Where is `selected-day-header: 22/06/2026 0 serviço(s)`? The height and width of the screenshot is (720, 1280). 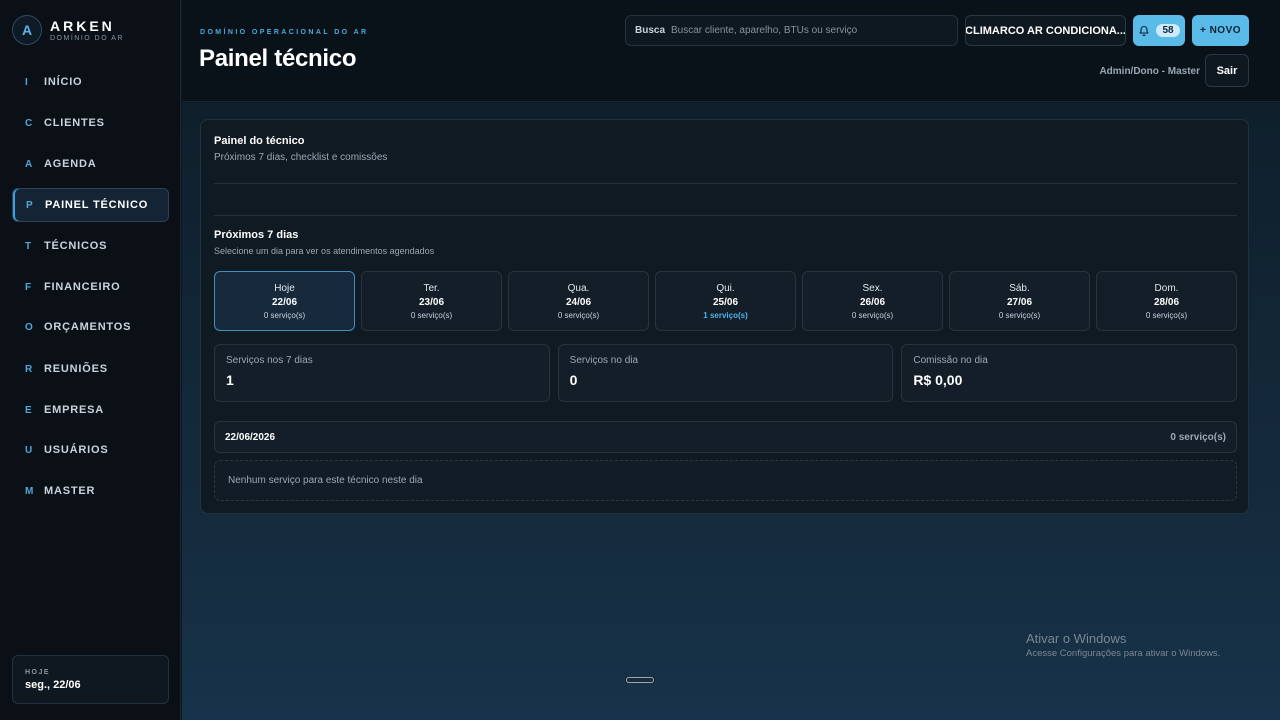
selected-day-header: 22/06/2026 0 serviço(s) is located at coordinates (725, 437).